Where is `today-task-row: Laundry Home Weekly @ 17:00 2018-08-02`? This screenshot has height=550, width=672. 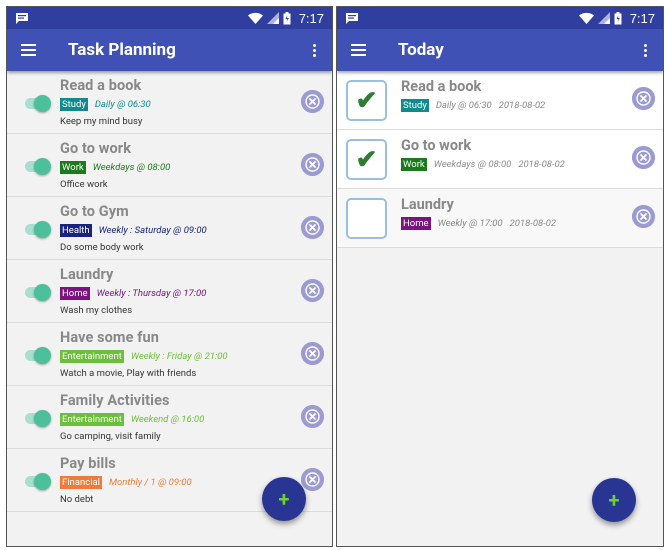 today-task-row: Laundry Home Weekly @ 17:00 2018-08-02 is located at coordinates (500, 218).